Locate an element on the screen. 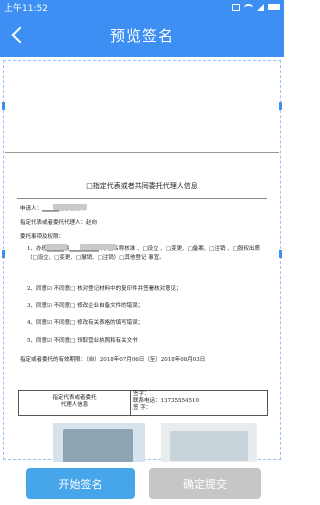 Image resolution: width=320 pixels, height=505 pixels. photo-1-screen-glyph is located at coordinates (98, 446).